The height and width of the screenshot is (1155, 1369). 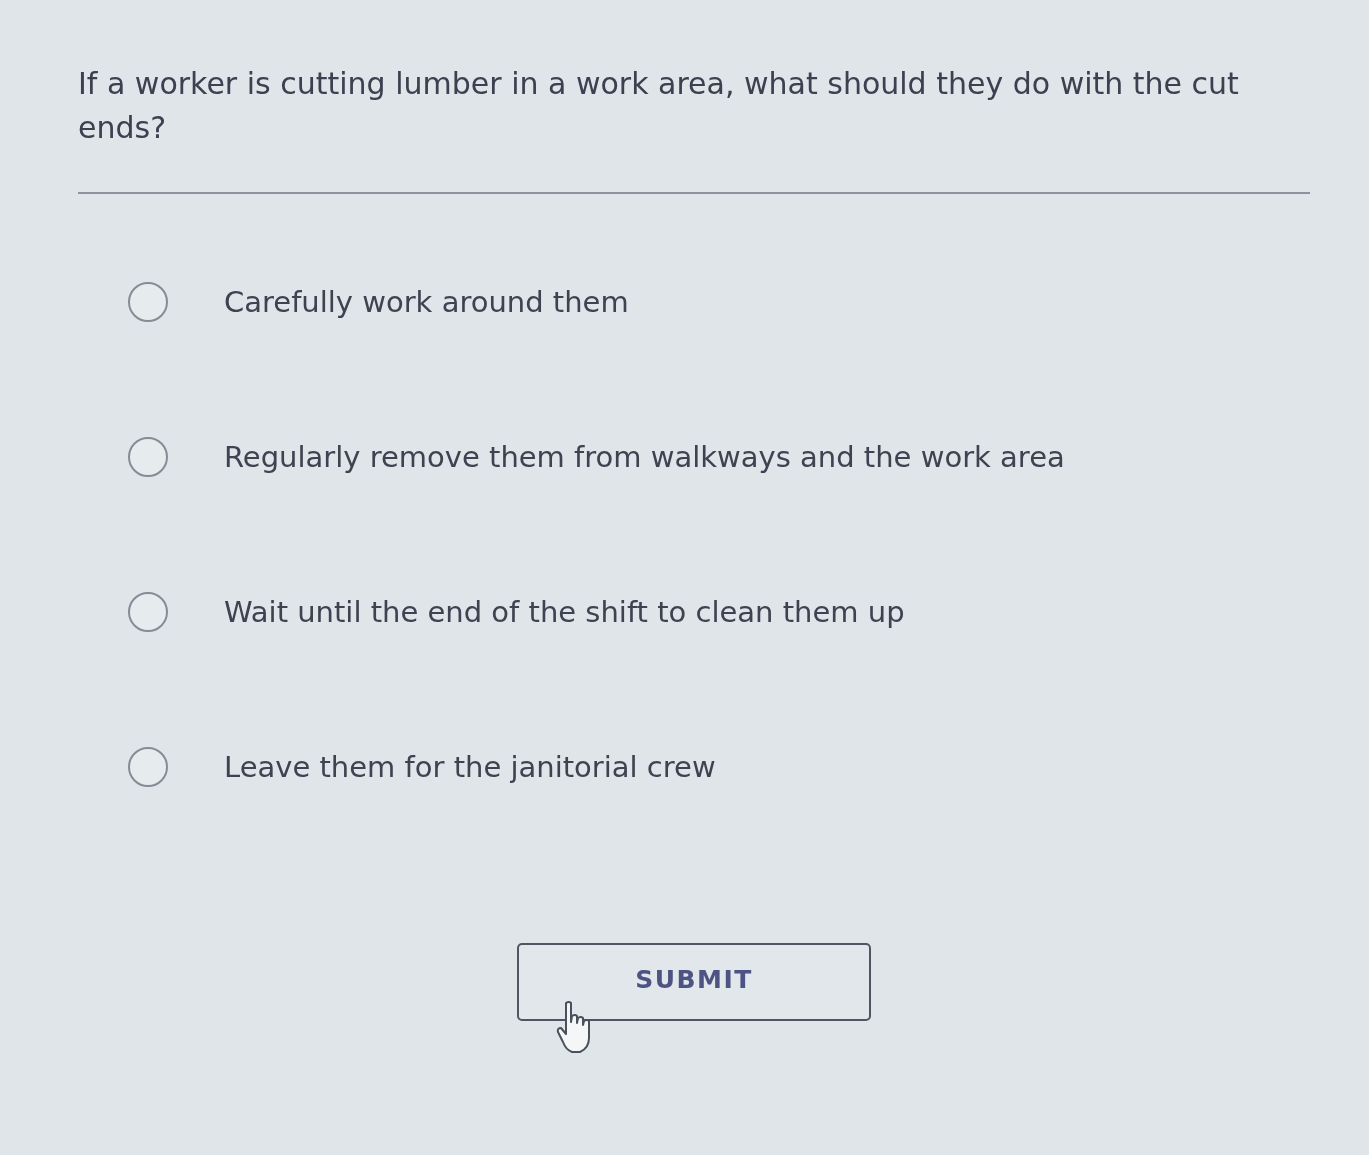 What do you see at coordinates (426, 302) in the screenshot?
I see `option-label: Carefully work around them` at bounding box center [426, 302].